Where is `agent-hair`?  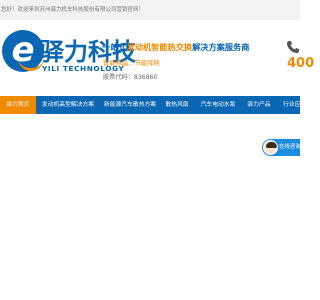
agent-hair is located at coordinates (271, 145).